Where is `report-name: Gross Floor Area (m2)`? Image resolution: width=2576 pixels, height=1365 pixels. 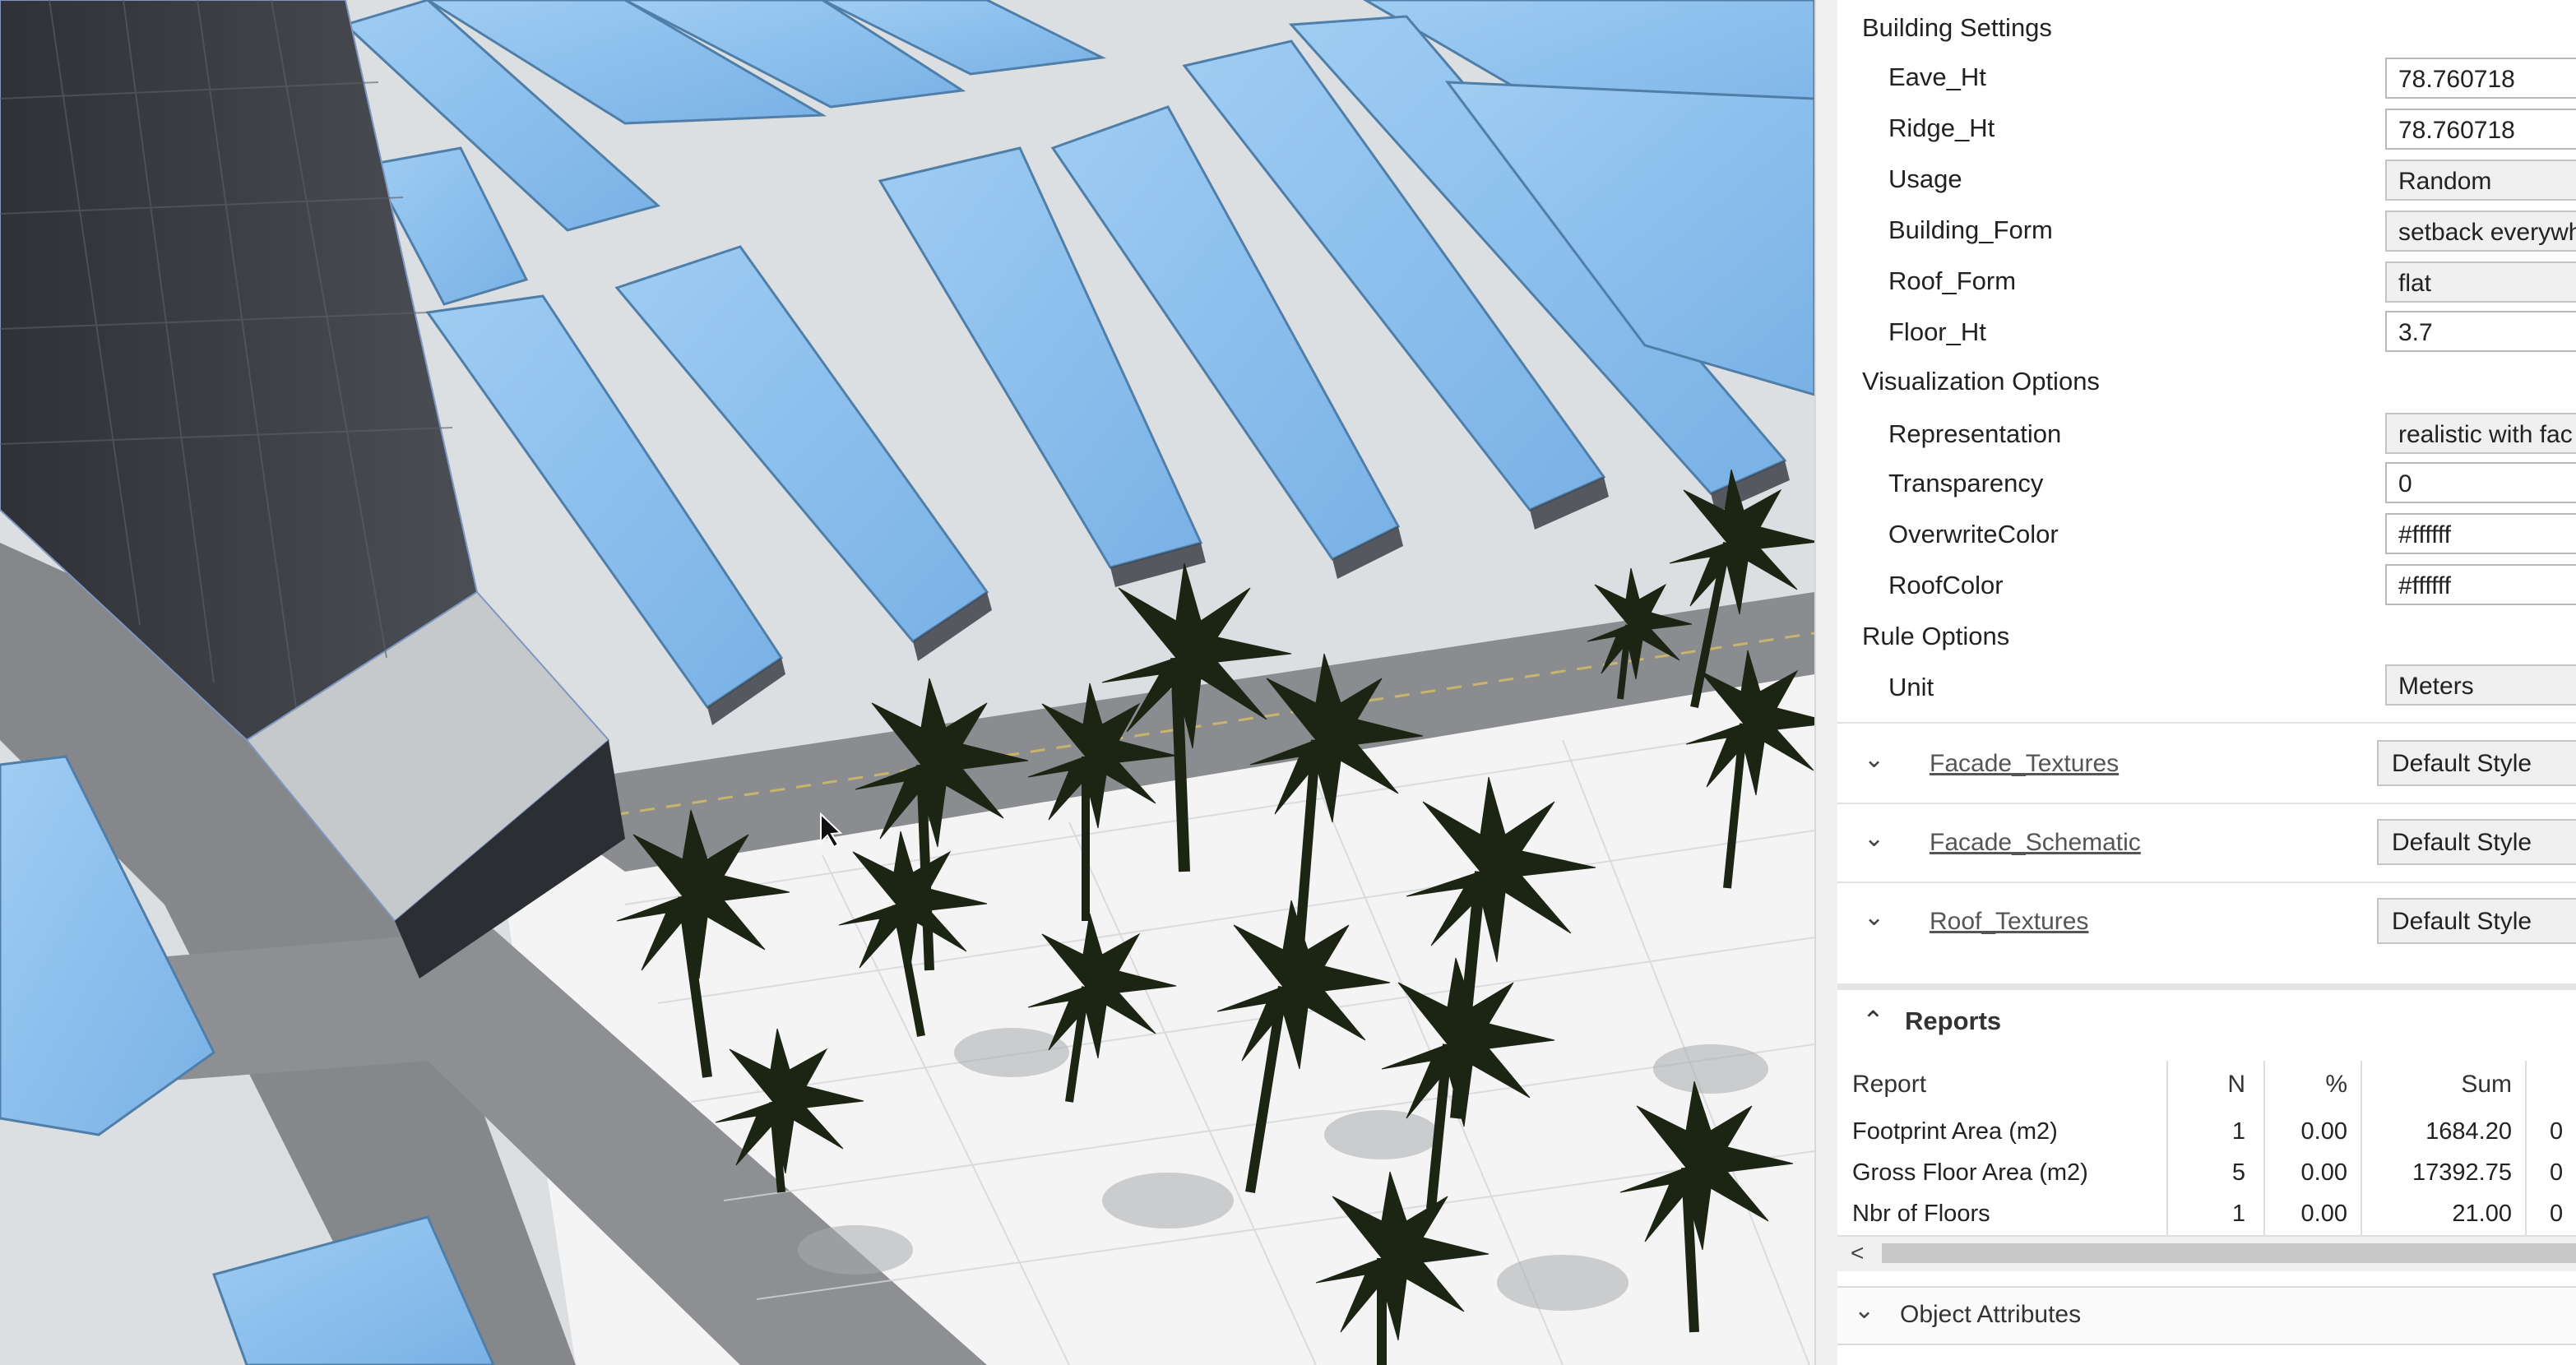
report-name: Gross Floor Area (m2) is located at coordinates (1970, 1172).